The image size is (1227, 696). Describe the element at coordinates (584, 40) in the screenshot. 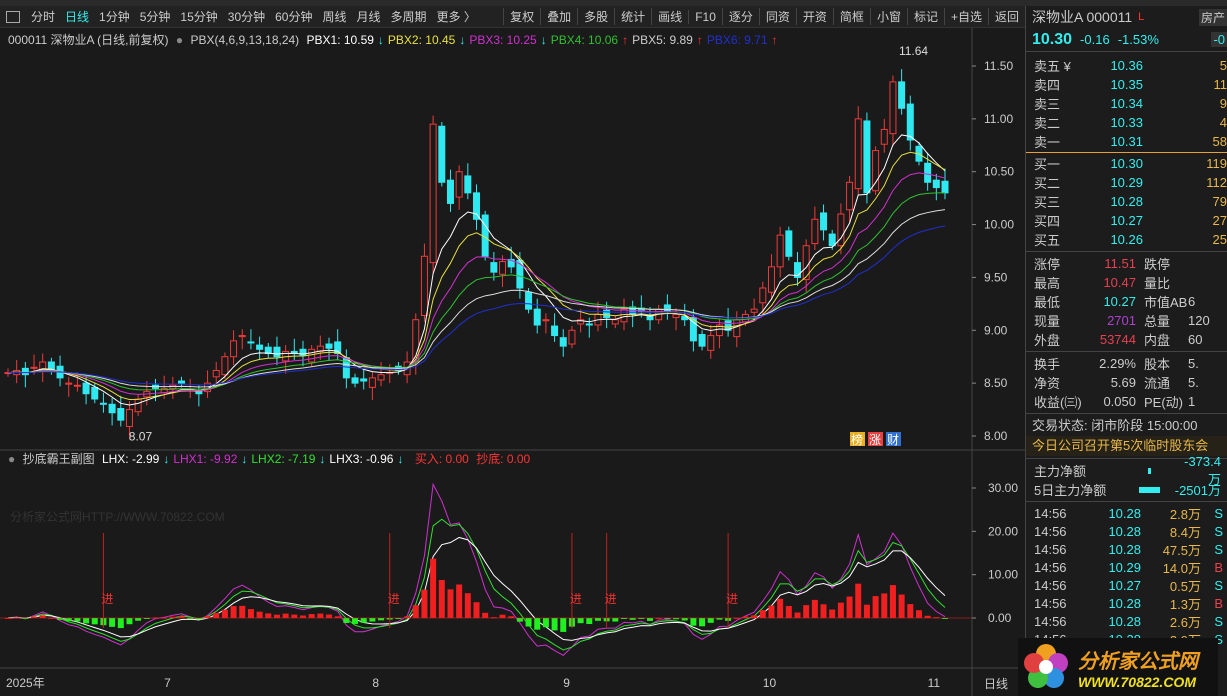

I see `ma-legend-item: PBX4: 10.06` at that location.